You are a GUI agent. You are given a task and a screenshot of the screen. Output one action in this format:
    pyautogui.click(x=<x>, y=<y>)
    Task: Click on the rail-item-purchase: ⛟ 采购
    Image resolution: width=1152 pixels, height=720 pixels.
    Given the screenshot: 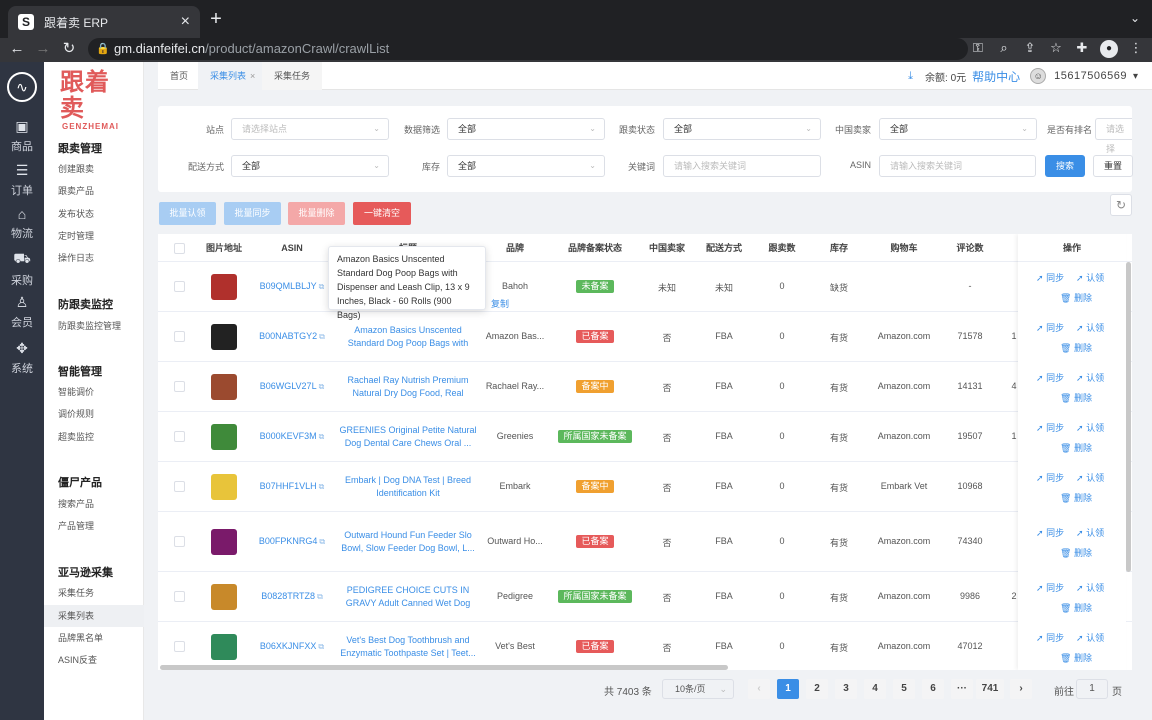 What is the action you would take?
    pyautogui.click(x=22, y=269)
    